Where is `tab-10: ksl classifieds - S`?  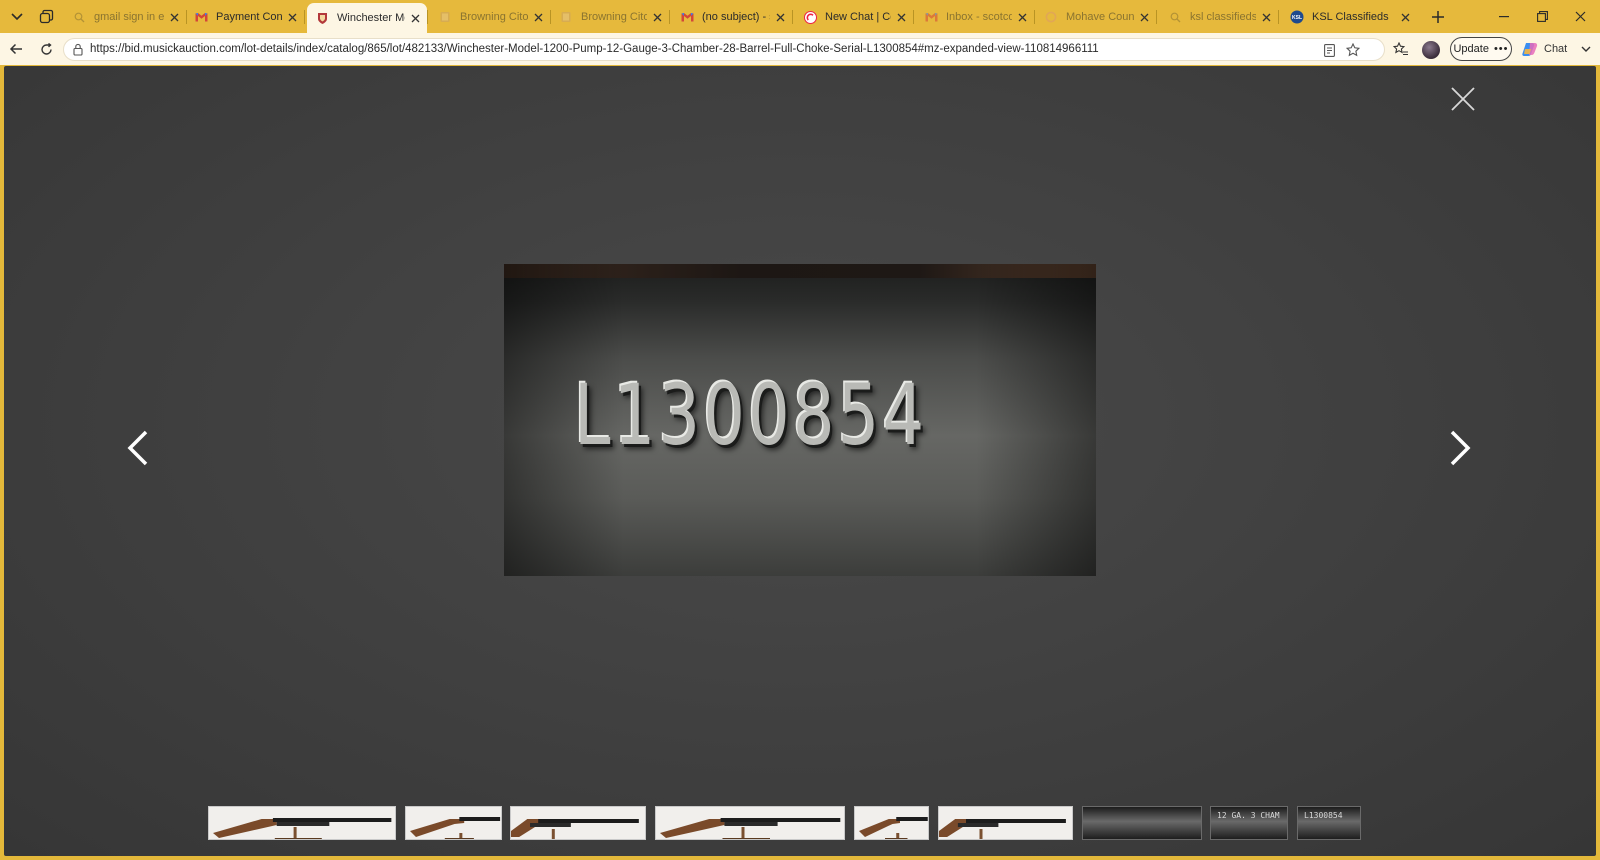 tab-10: ksl classifieds - S is located at coordinates (1219, 17).